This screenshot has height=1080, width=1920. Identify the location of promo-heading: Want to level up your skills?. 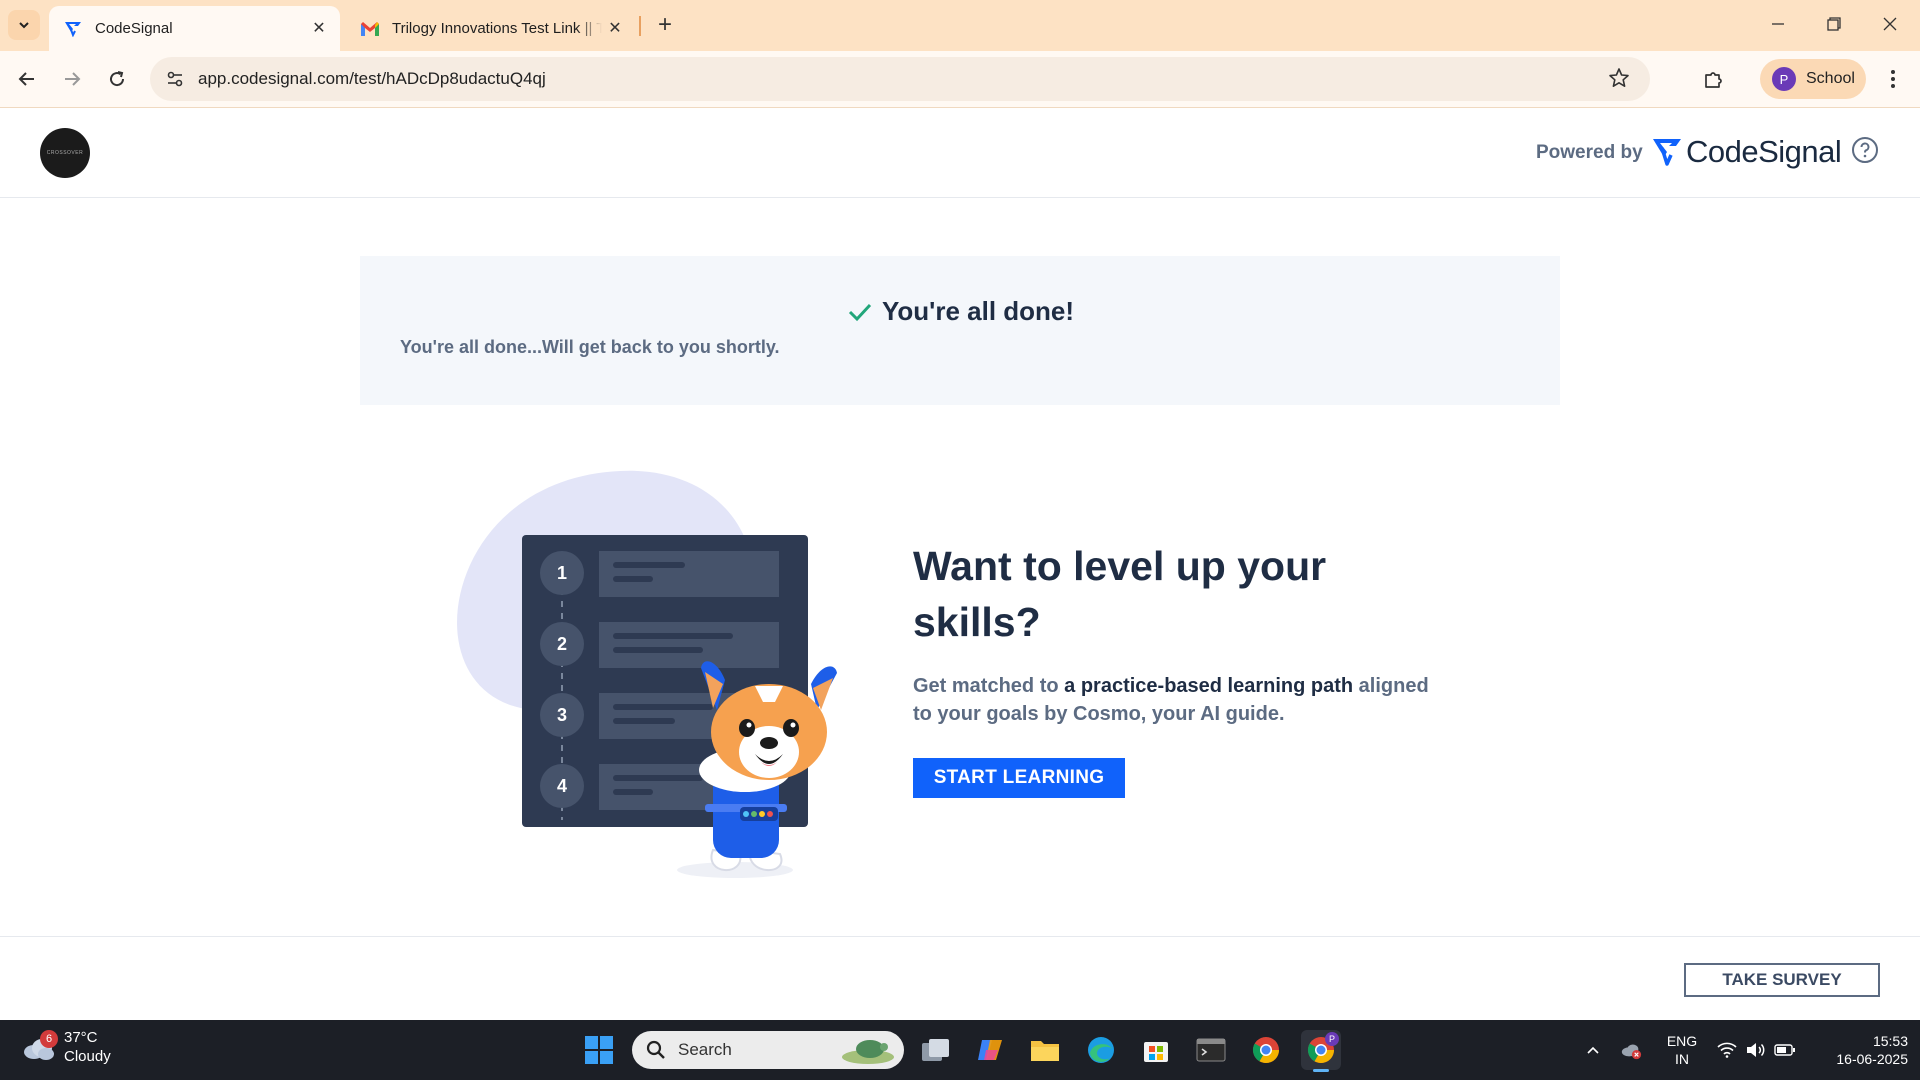
(1120, 594).